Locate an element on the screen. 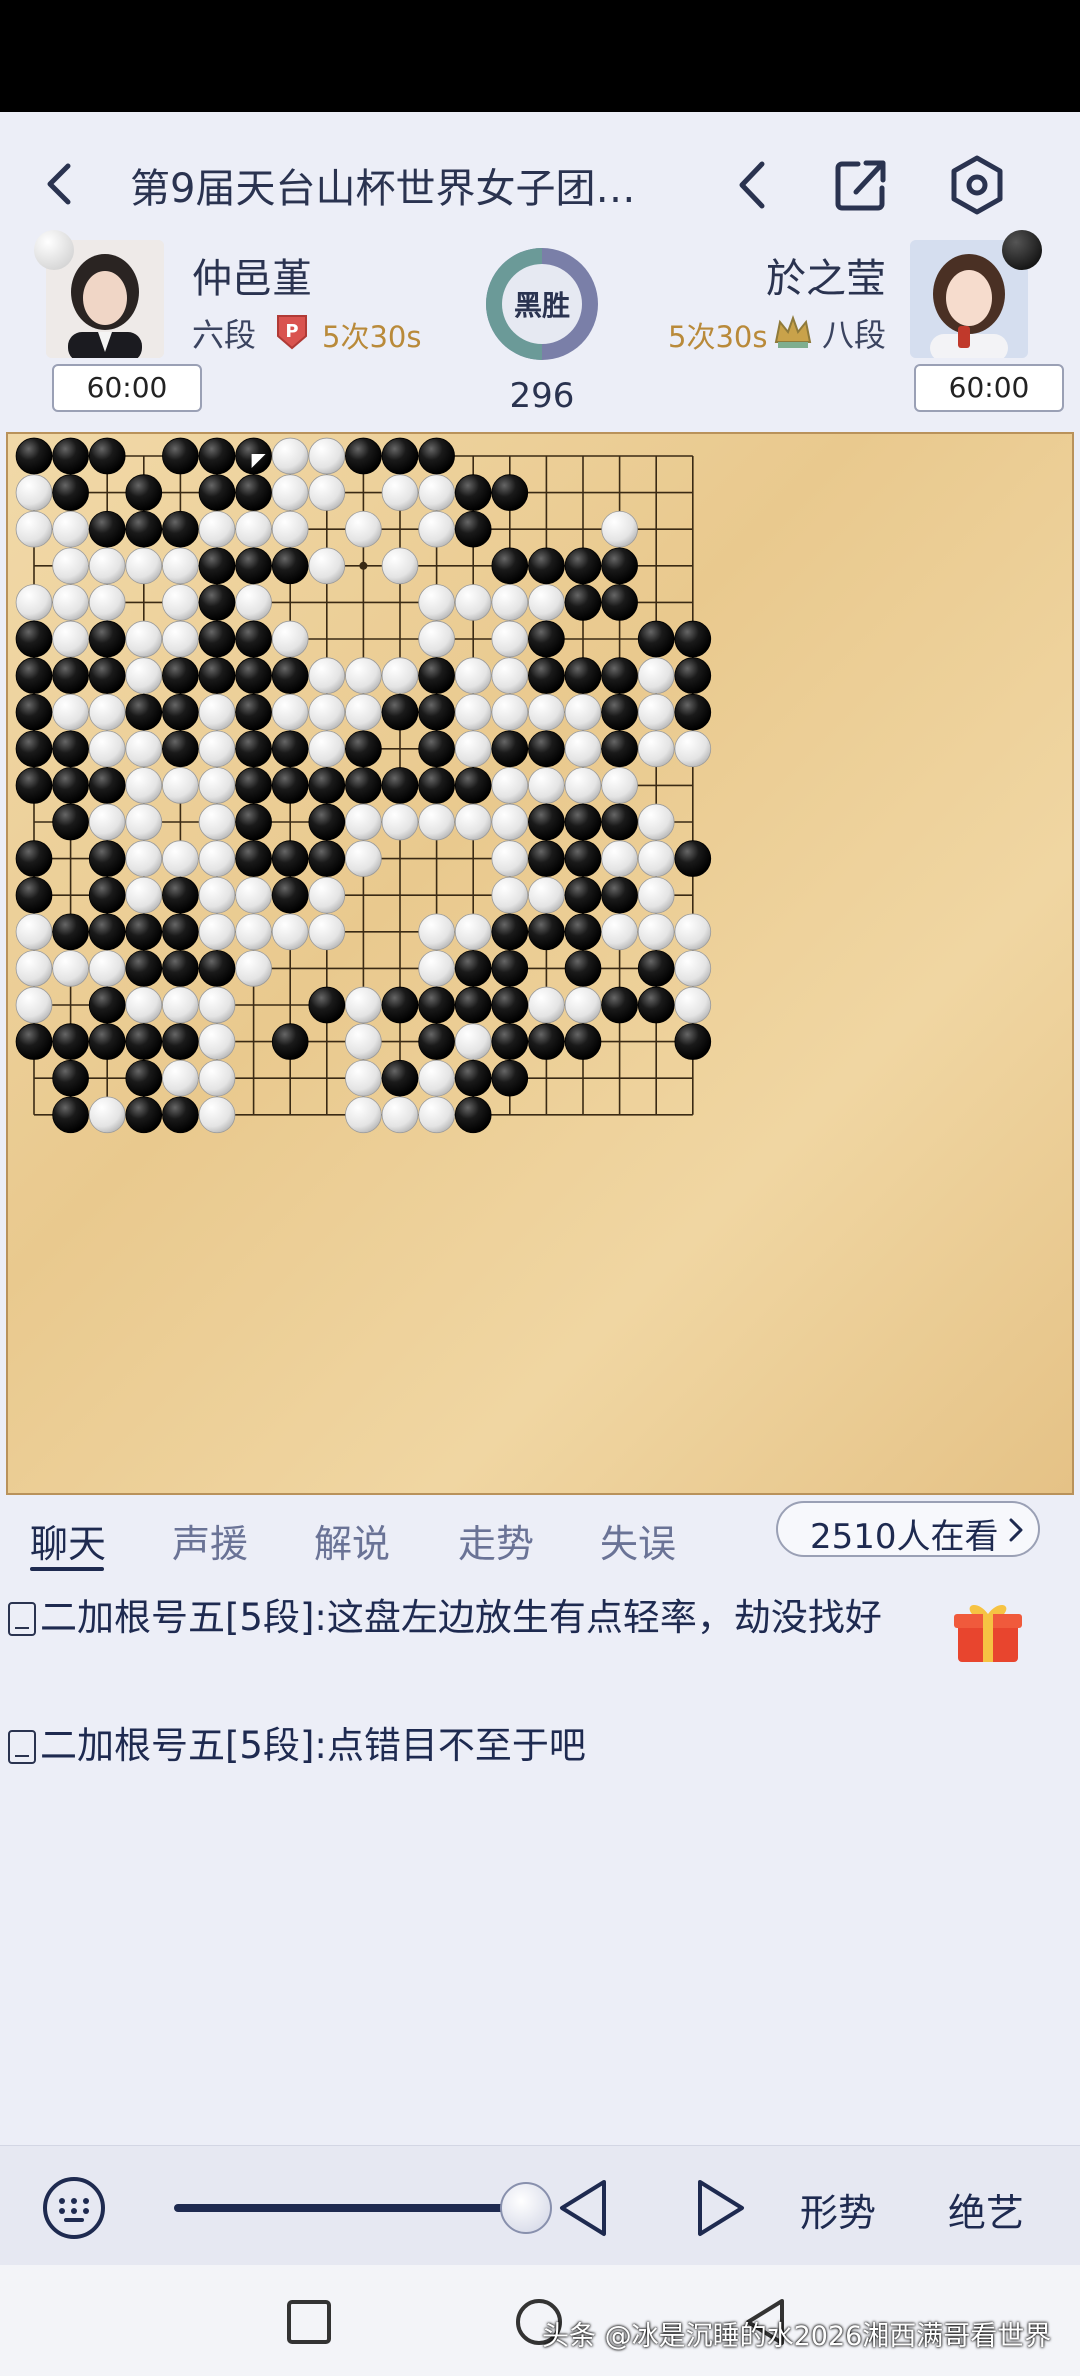 This screenshot has width=1080, height=2376. chevron-right-icon is located at coordinates (1016, 1530).